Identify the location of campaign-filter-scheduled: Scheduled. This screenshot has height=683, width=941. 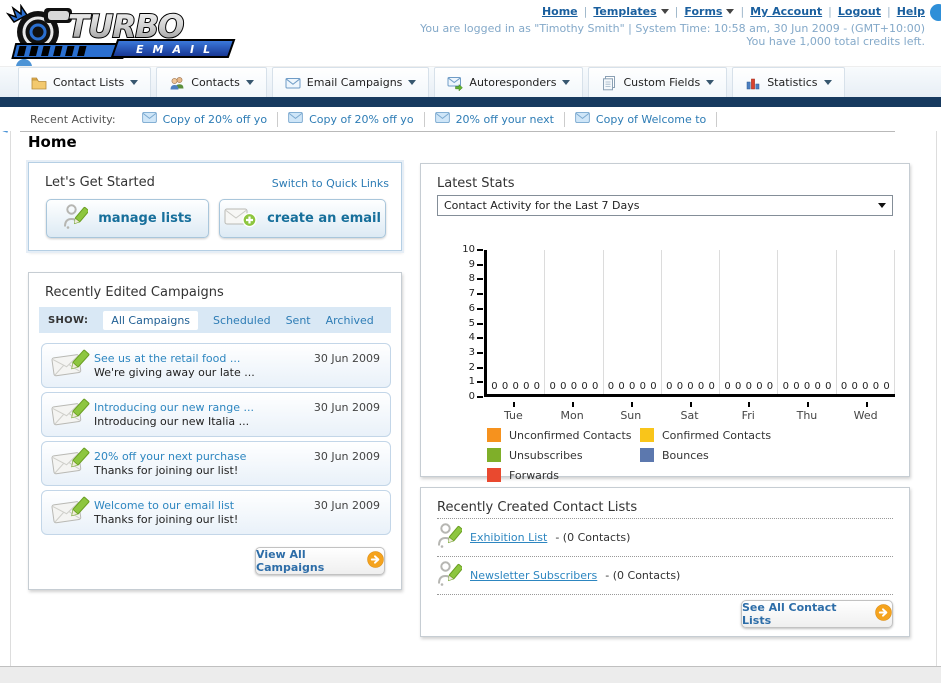
(242, 320).